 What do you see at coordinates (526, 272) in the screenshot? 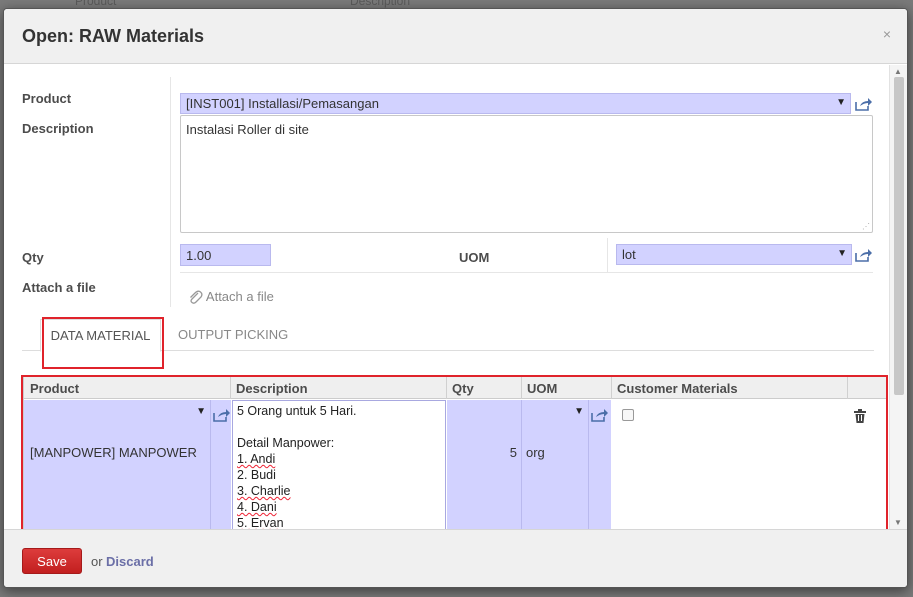
I see `attach-divider` at bounding box center [526, 272].